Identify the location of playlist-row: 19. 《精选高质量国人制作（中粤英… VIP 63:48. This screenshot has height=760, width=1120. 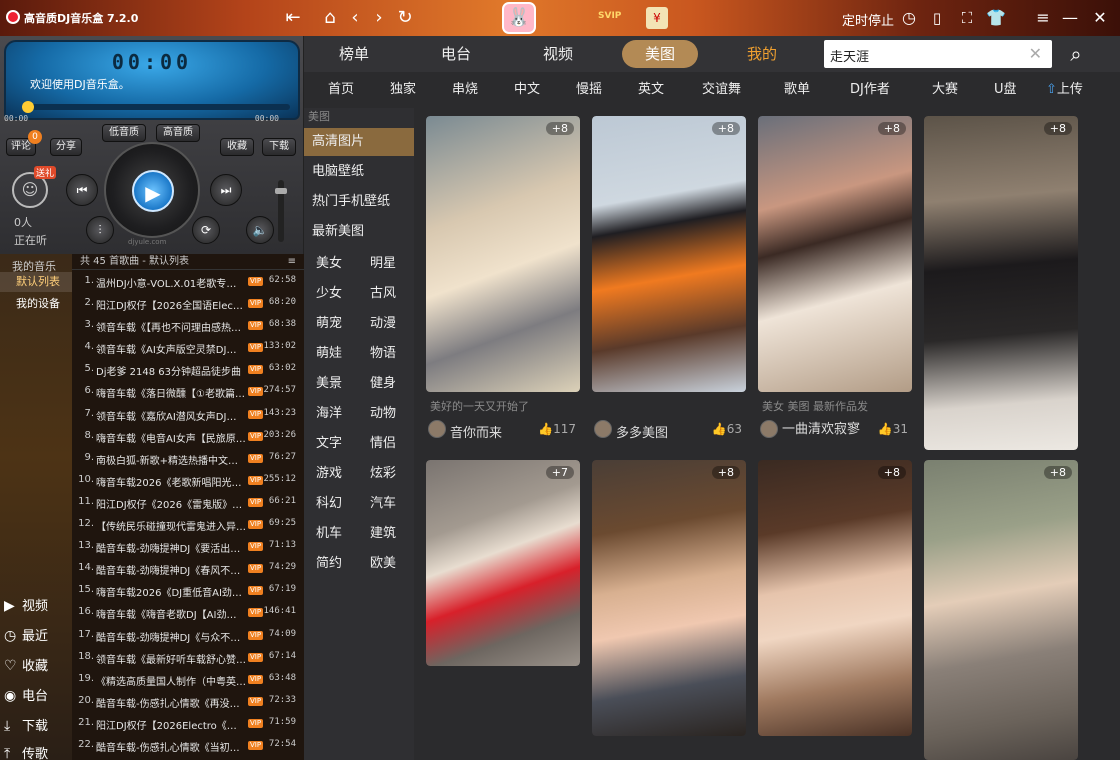
(188, 679).